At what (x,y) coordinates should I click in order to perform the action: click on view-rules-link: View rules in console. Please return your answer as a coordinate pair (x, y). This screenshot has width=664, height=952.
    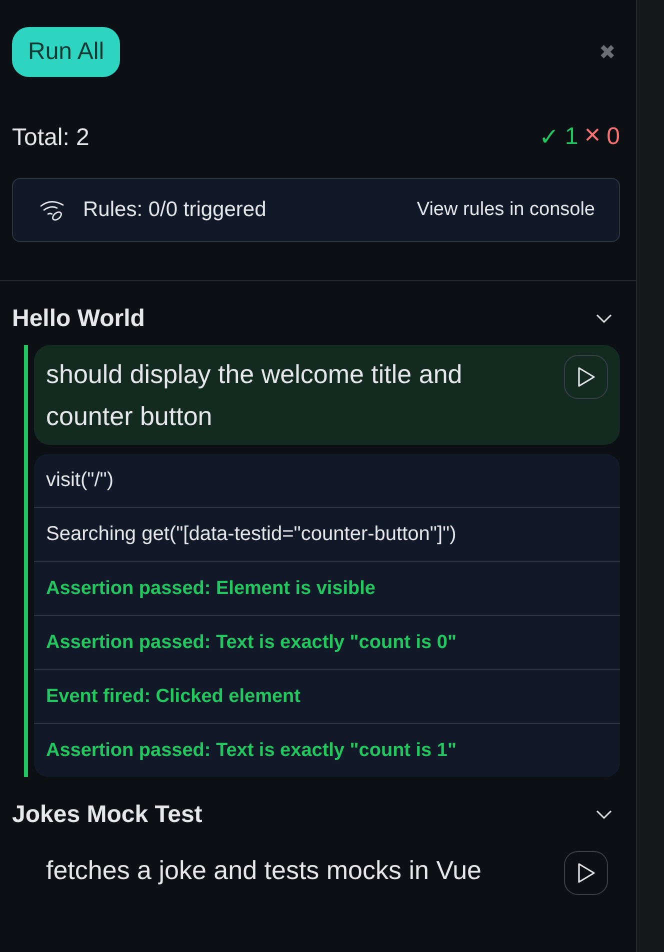
    Looking at the image, I should click on (505, 210).